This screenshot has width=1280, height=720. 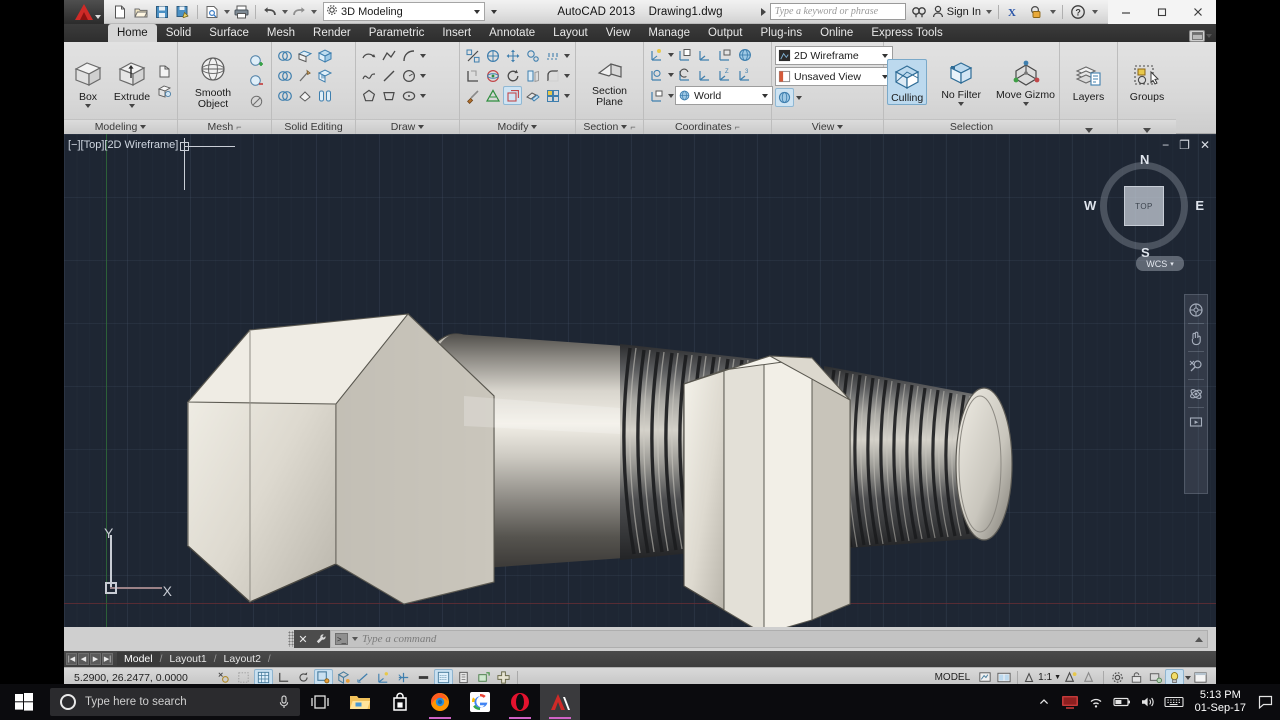 I want to click on smooth-object-button: Smooth Object, so click(x=213, y=81).